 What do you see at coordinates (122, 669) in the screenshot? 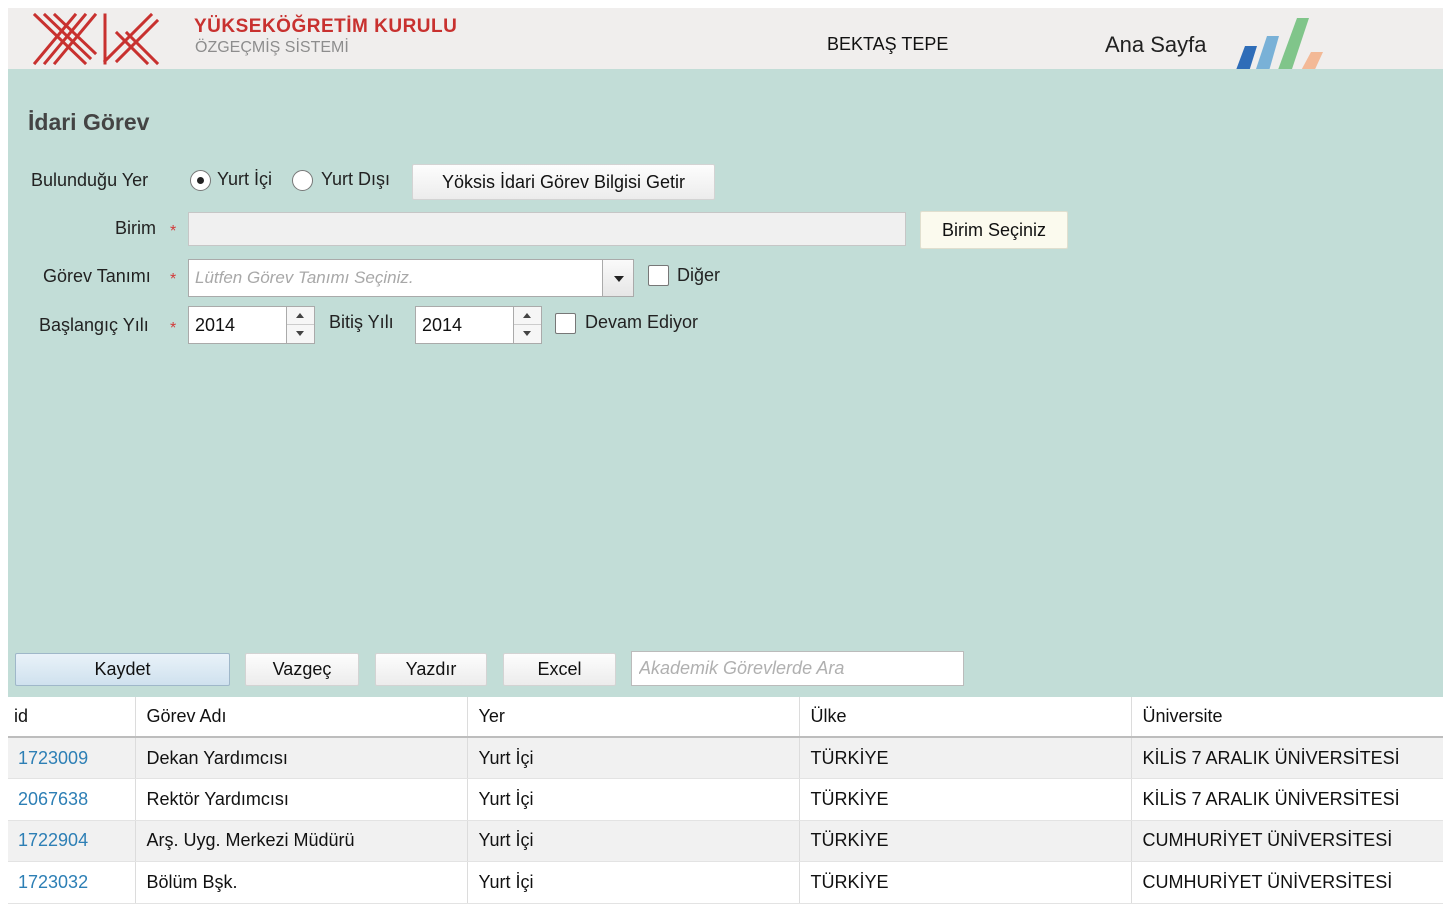
I see `save-button: Kaydet` at bounding box center [122, 669].